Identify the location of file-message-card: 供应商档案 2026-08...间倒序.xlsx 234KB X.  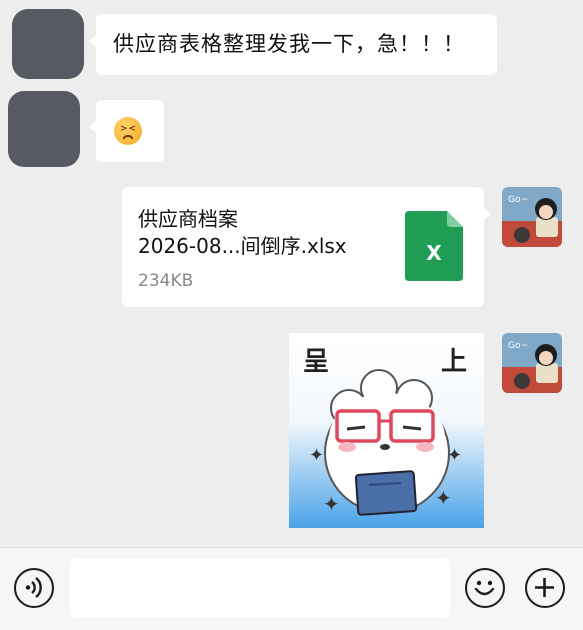
(306, 247).